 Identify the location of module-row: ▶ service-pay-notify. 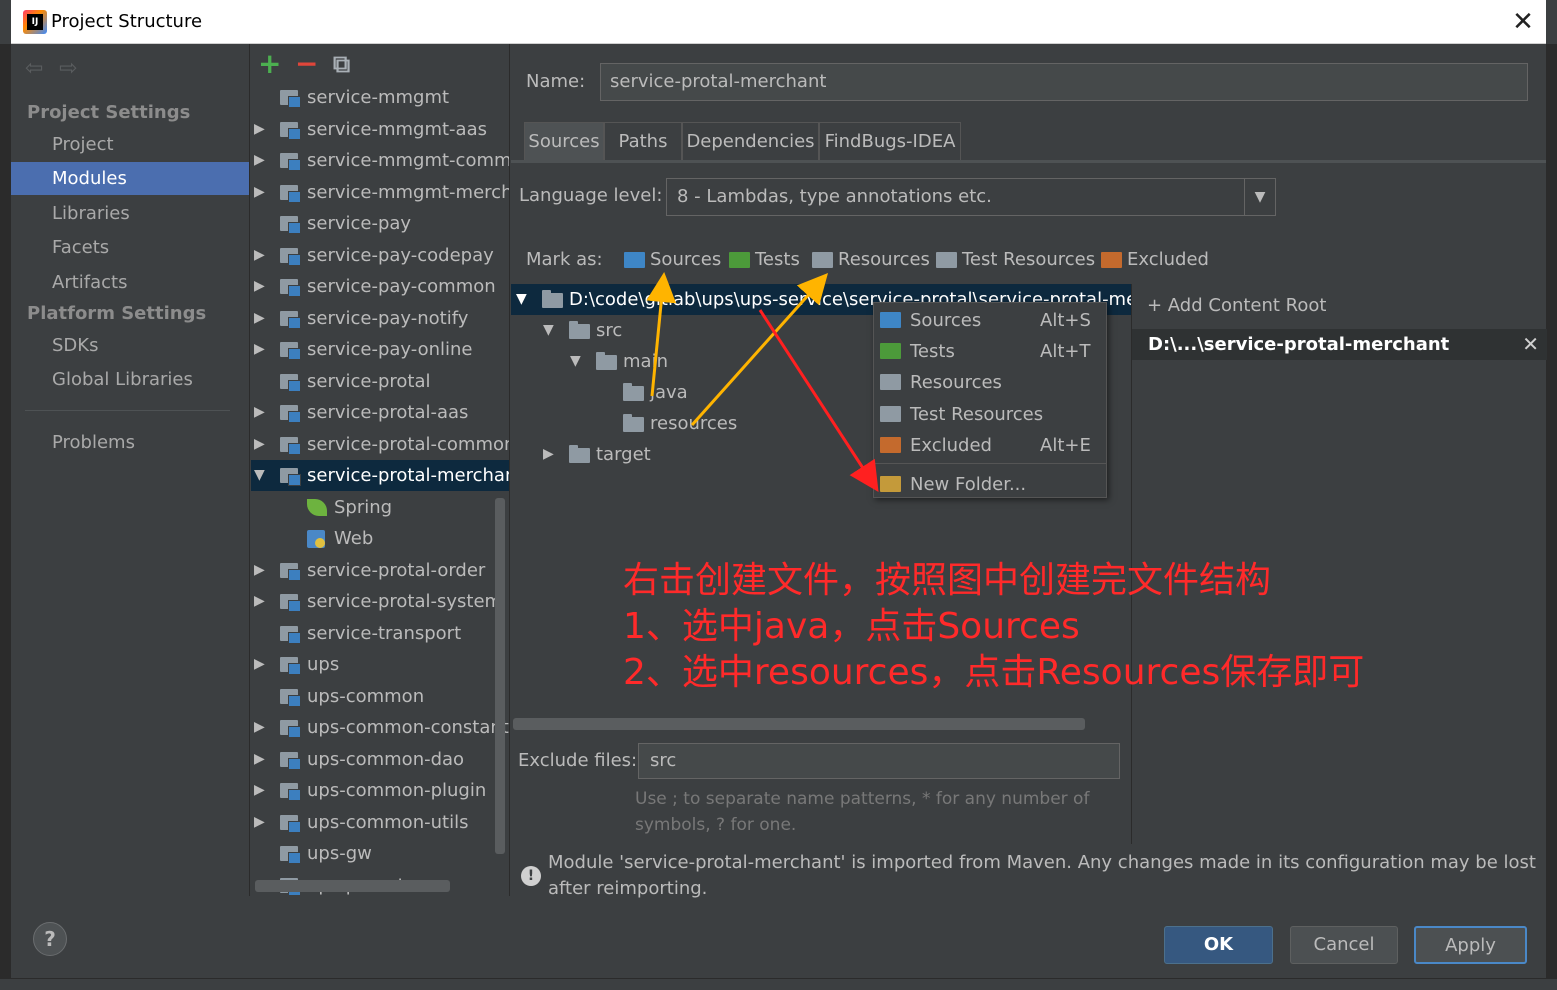
(380, 318).